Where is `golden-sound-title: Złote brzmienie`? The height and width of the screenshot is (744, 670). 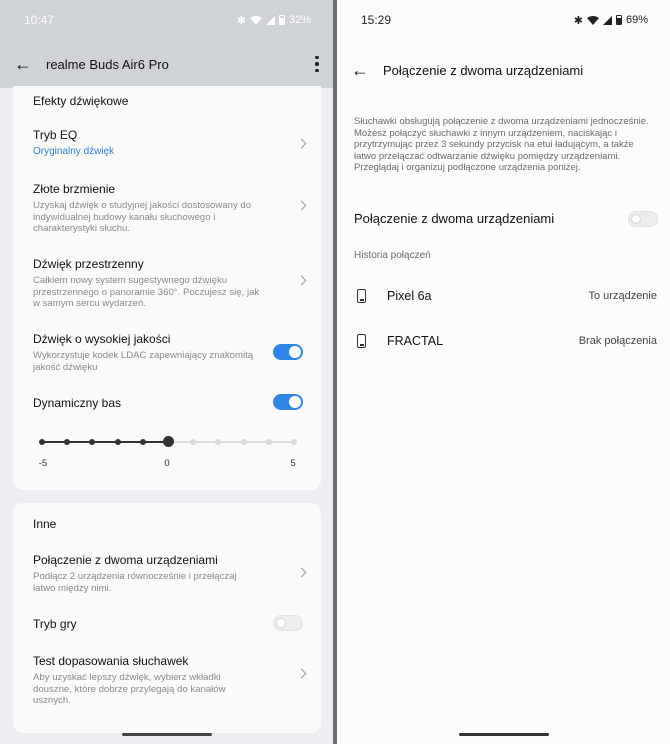
golden-sound-title: Złote brzmienie is located at coordinates (74, 189).